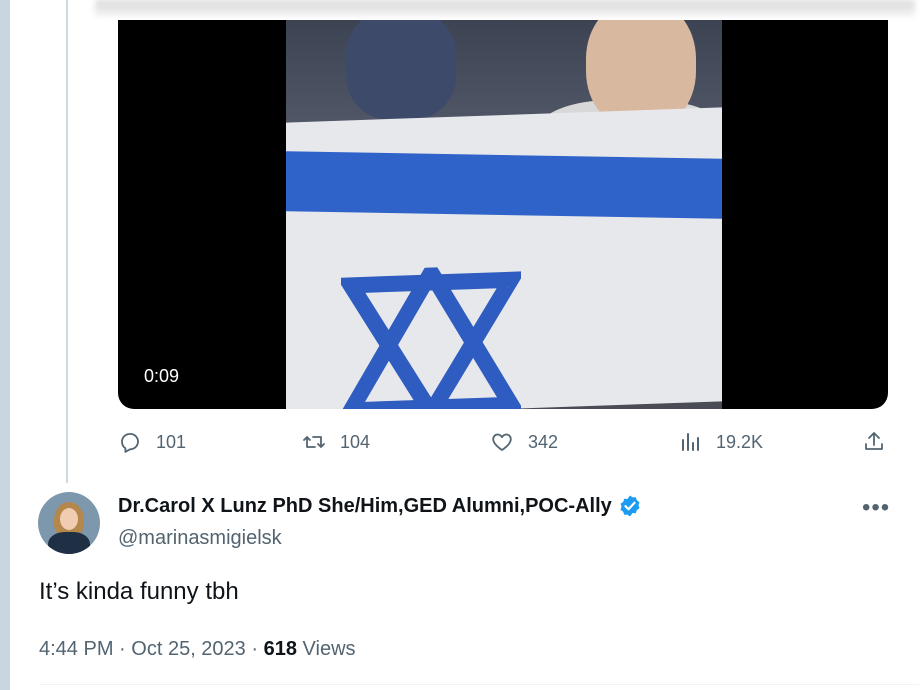  What do you see at coordinates (76, 649) in the screenshot?
I see `tweet-time: 4:44 PM` at bounding box center [76, 649].